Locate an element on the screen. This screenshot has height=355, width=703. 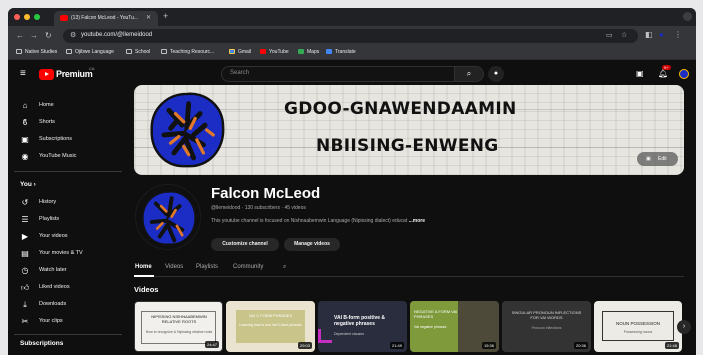
your-videos-icon: ▶ is located at coordinates (25, 236).